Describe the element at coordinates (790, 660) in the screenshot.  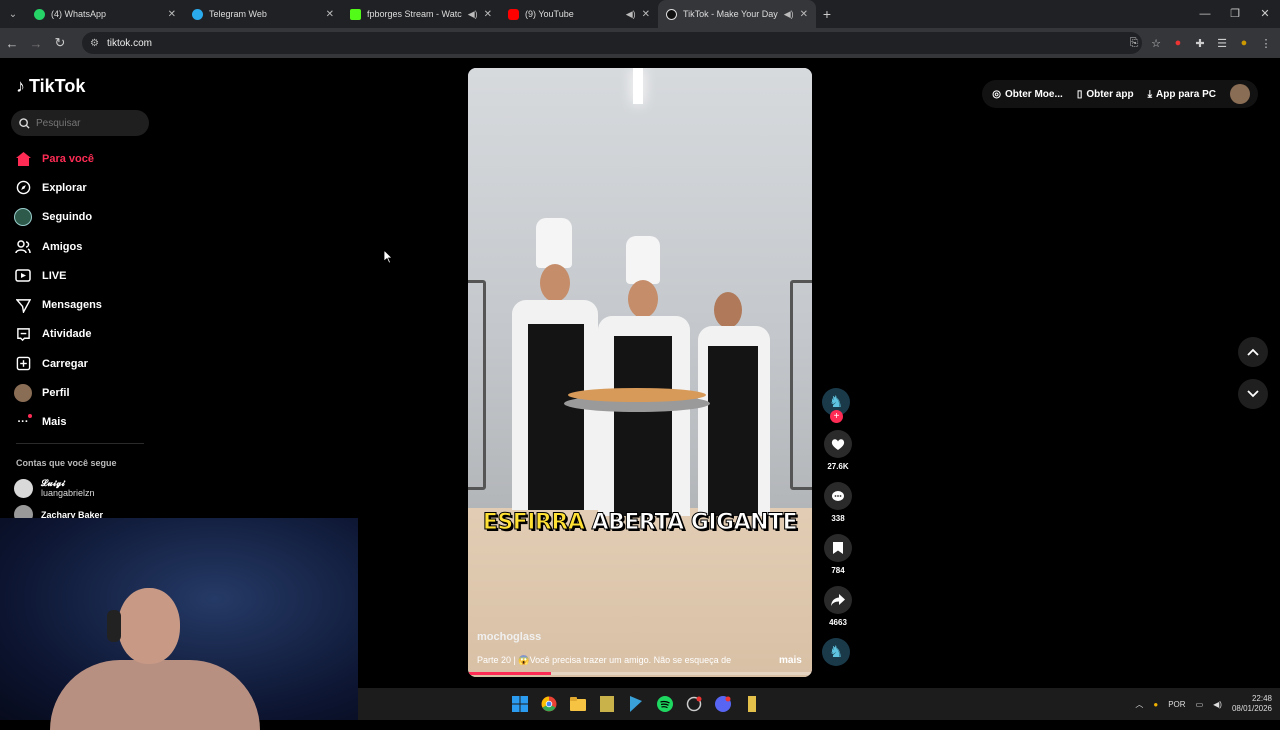
I see `more-link: mais` at that location.